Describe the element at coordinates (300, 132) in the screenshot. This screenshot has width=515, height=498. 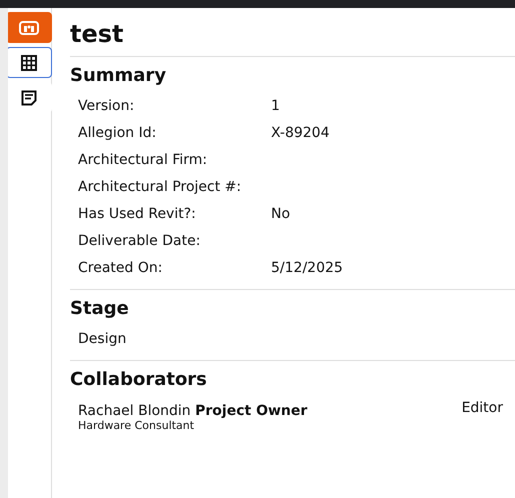
I see `field-value: X-89204` at that location.